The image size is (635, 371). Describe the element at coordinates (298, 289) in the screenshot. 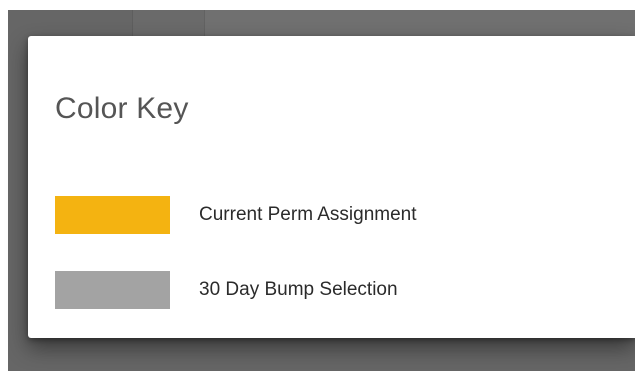

I see `color-key-label: 30 Day Bump Selection` at that location.